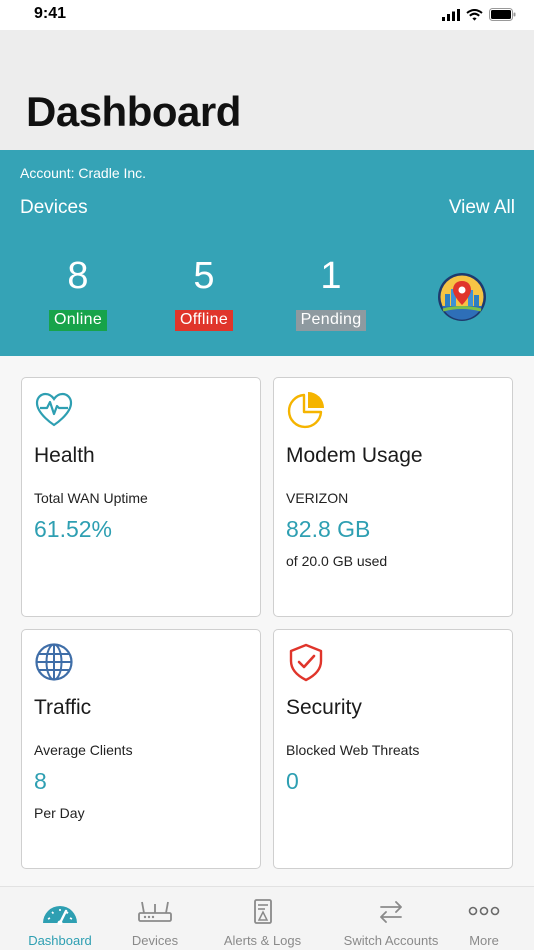 The width and height of the screenshot is (534, 950). What do you see at coordinates (78, 320) in the screenshot?
I see `online-badge: Online` at bounding box center [78, 320].